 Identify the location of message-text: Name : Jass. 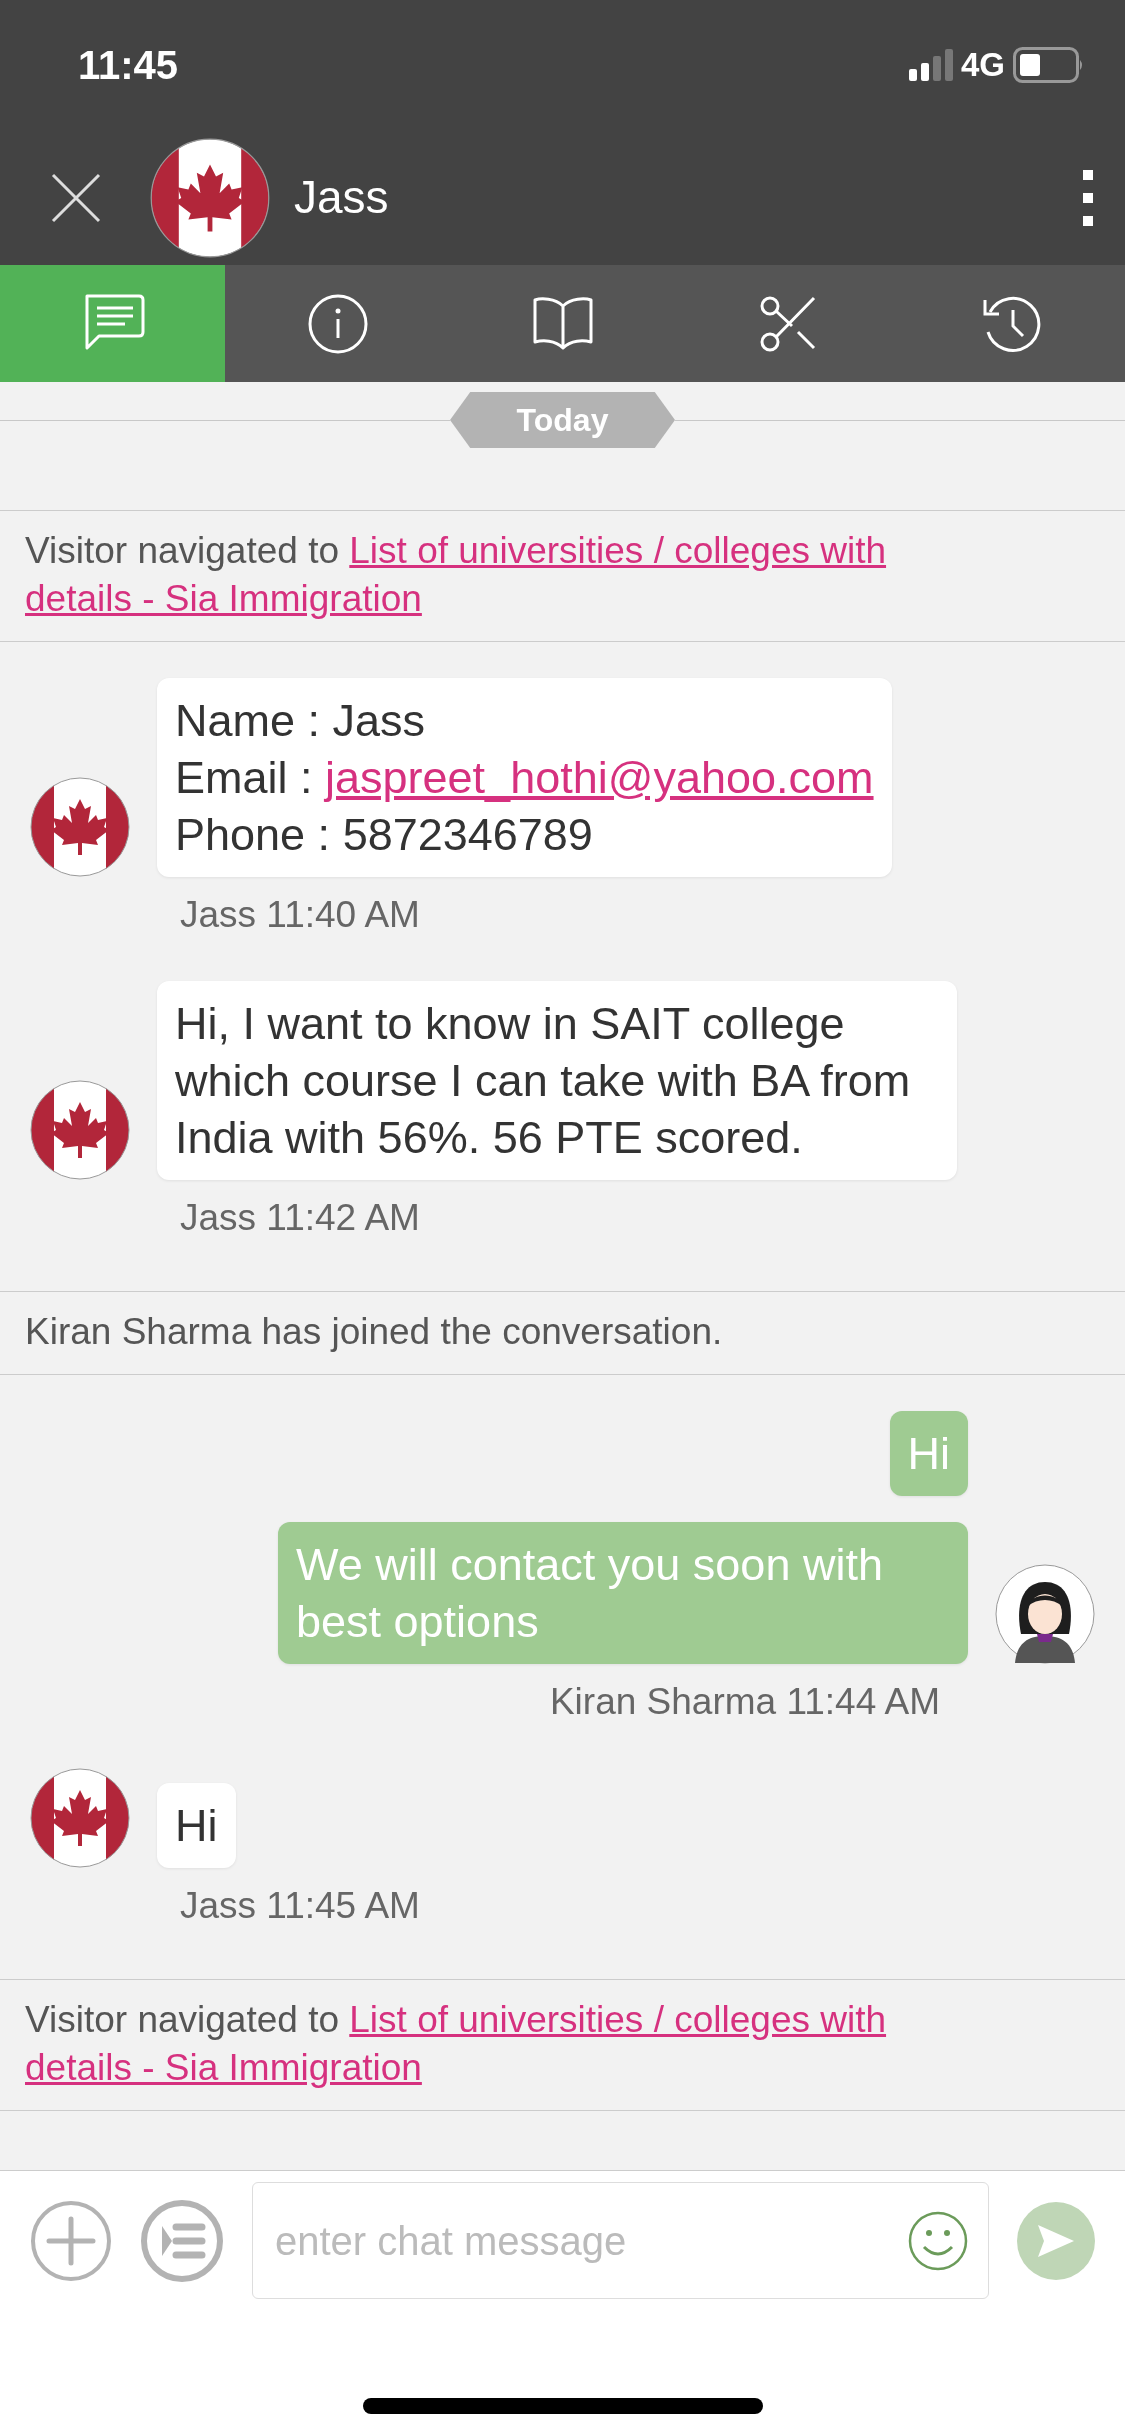
(301, 721).